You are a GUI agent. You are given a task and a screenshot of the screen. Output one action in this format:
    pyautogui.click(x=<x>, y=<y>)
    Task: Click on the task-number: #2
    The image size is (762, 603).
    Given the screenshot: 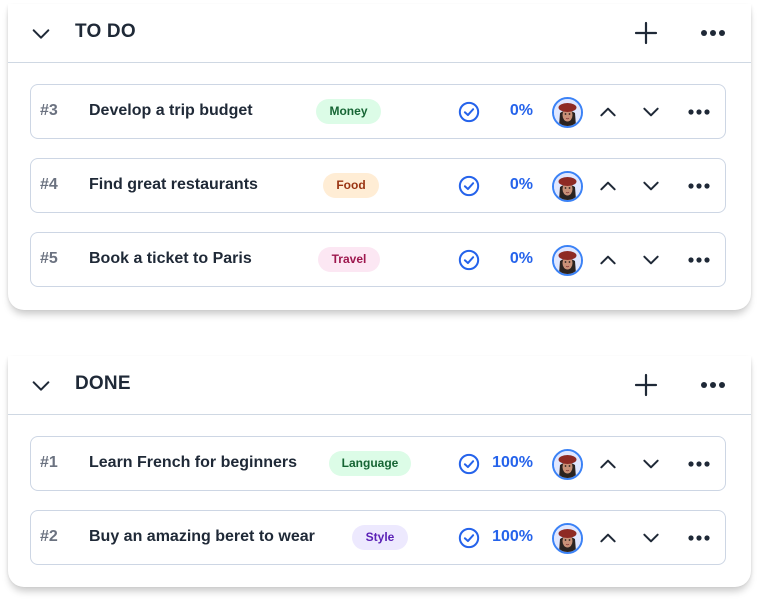 What is the action you would take?
    pyautogui.click(x=49, y=536)
    